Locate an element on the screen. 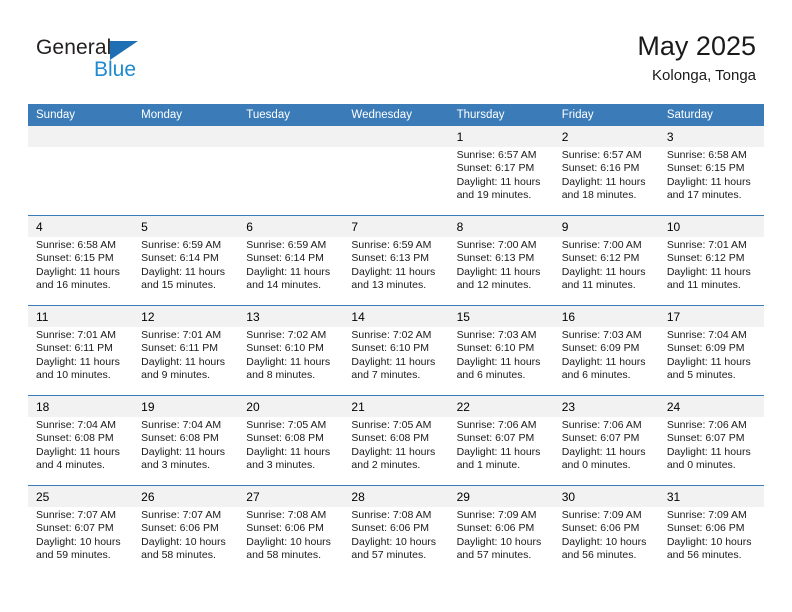 This screenshot has height=612, width=792. day-detail-cell is located at coordinates (186, 181).